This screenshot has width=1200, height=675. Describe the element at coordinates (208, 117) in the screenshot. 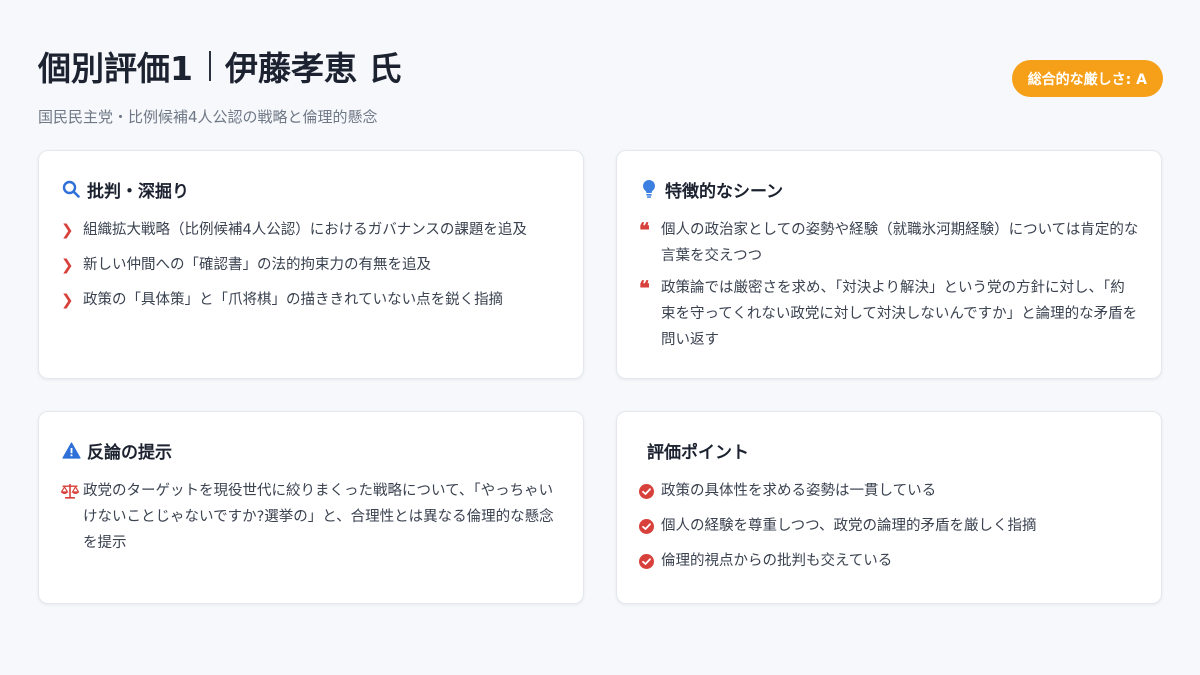

I see `page-subtitle: 国民民主党・比例候補4人公認の戦略と倫理的懸念` at that location.